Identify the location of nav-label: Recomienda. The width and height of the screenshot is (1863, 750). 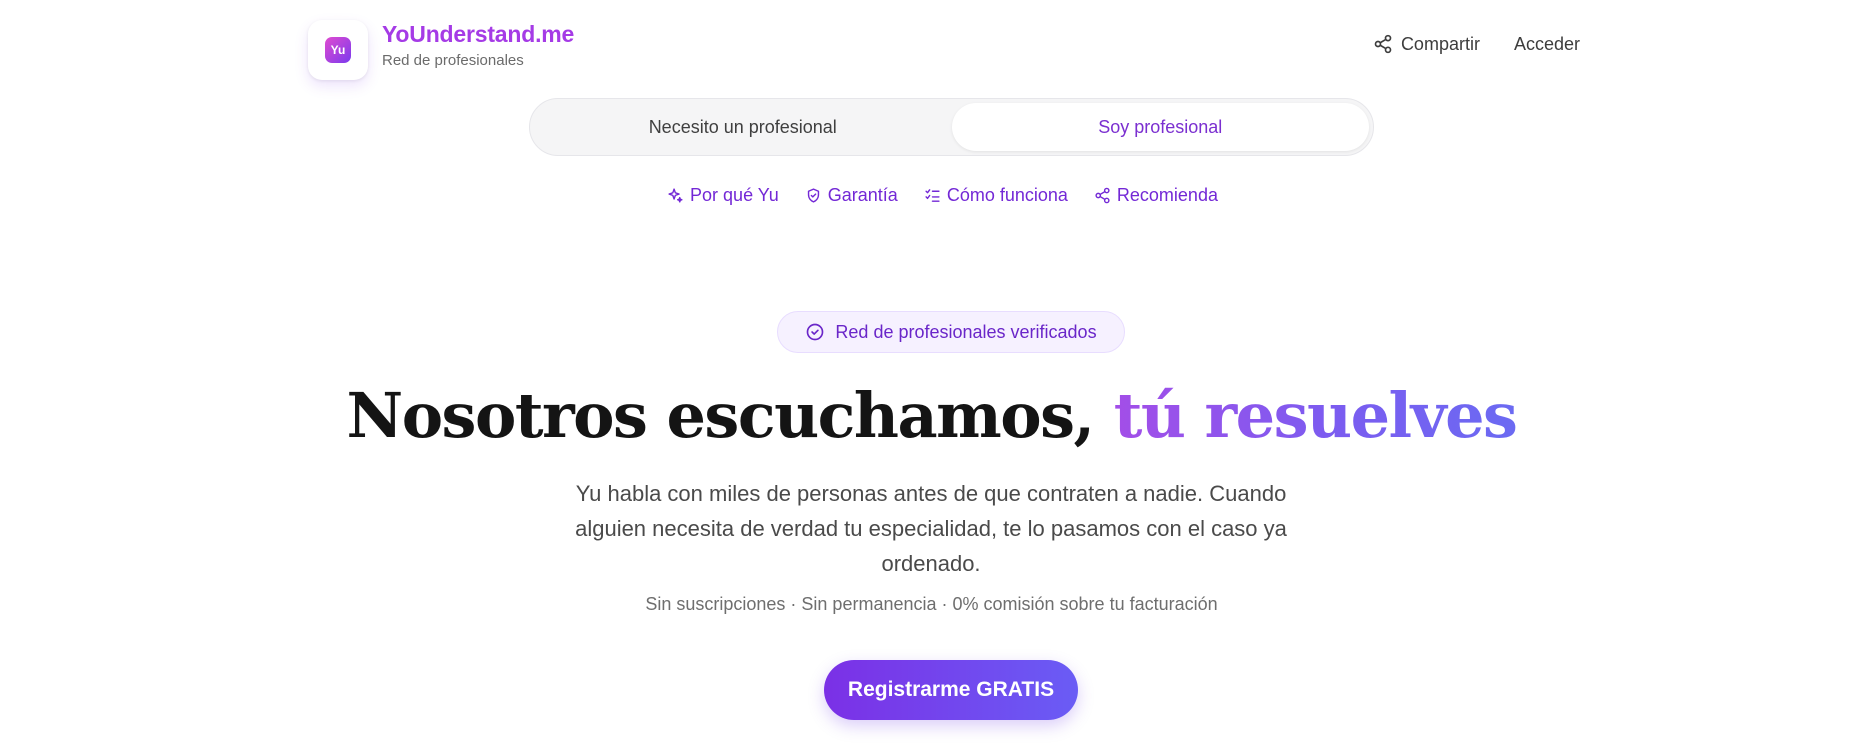
(1167, 194).